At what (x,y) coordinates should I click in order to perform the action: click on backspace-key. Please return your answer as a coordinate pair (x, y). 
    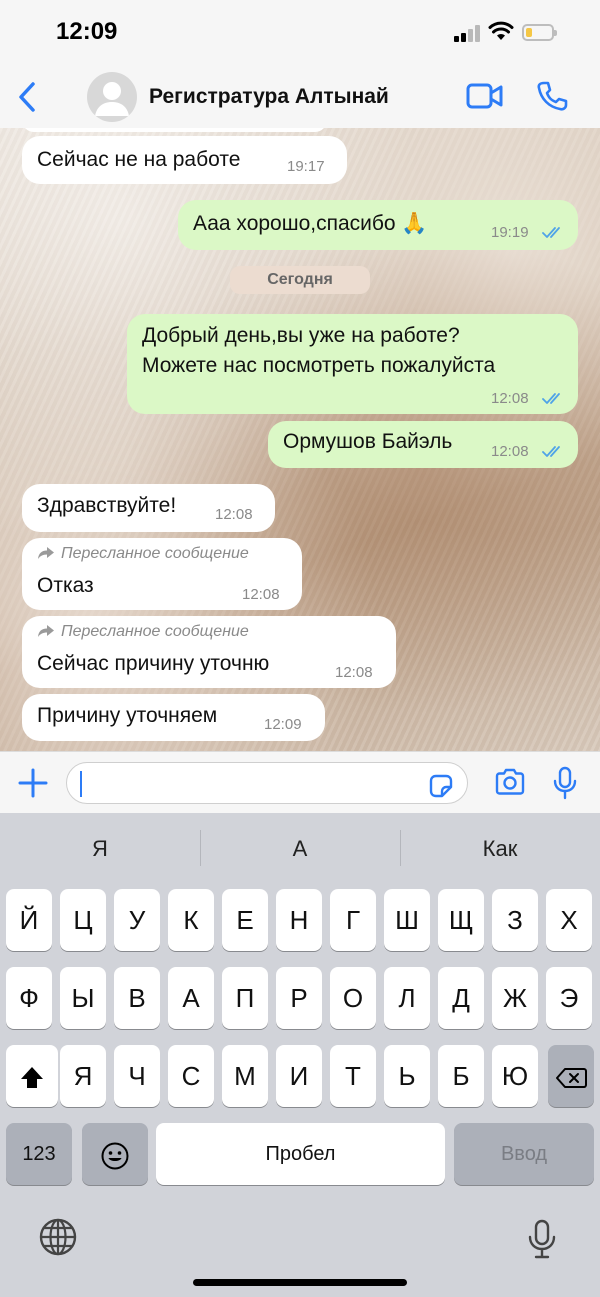
    Looking at the image, I should click on (571, 1076).